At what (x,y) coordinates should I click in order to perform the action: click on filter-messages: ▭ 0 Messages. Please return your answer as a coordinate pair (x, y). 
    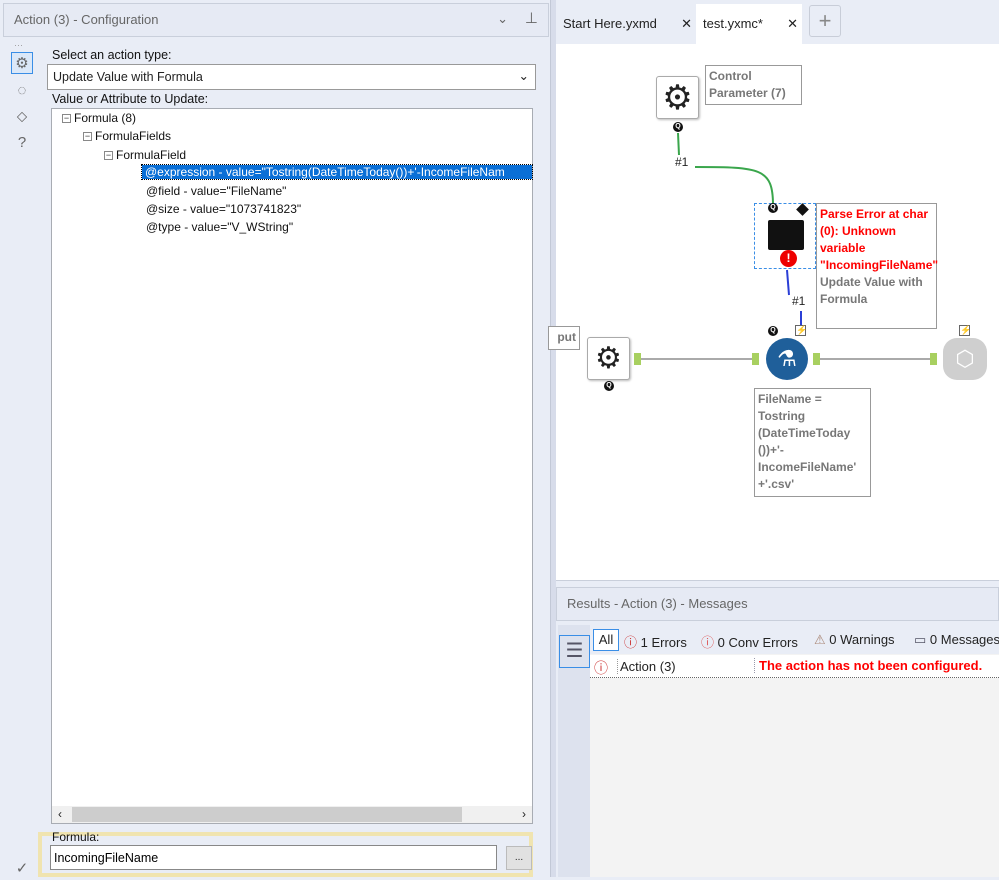
    Looking at the image, I should click on (956, 640).